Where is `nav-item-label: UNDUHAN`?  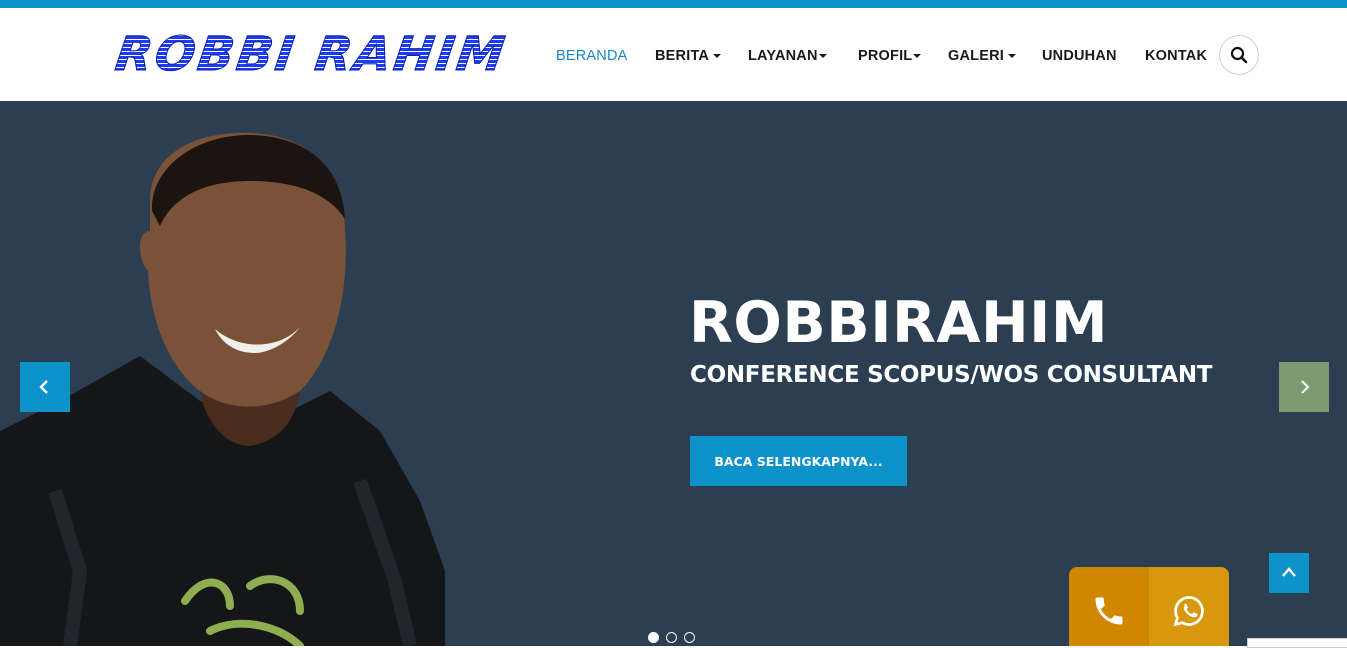 nav-item-label: UNDUHAN is located at coordinates (1079, 56).